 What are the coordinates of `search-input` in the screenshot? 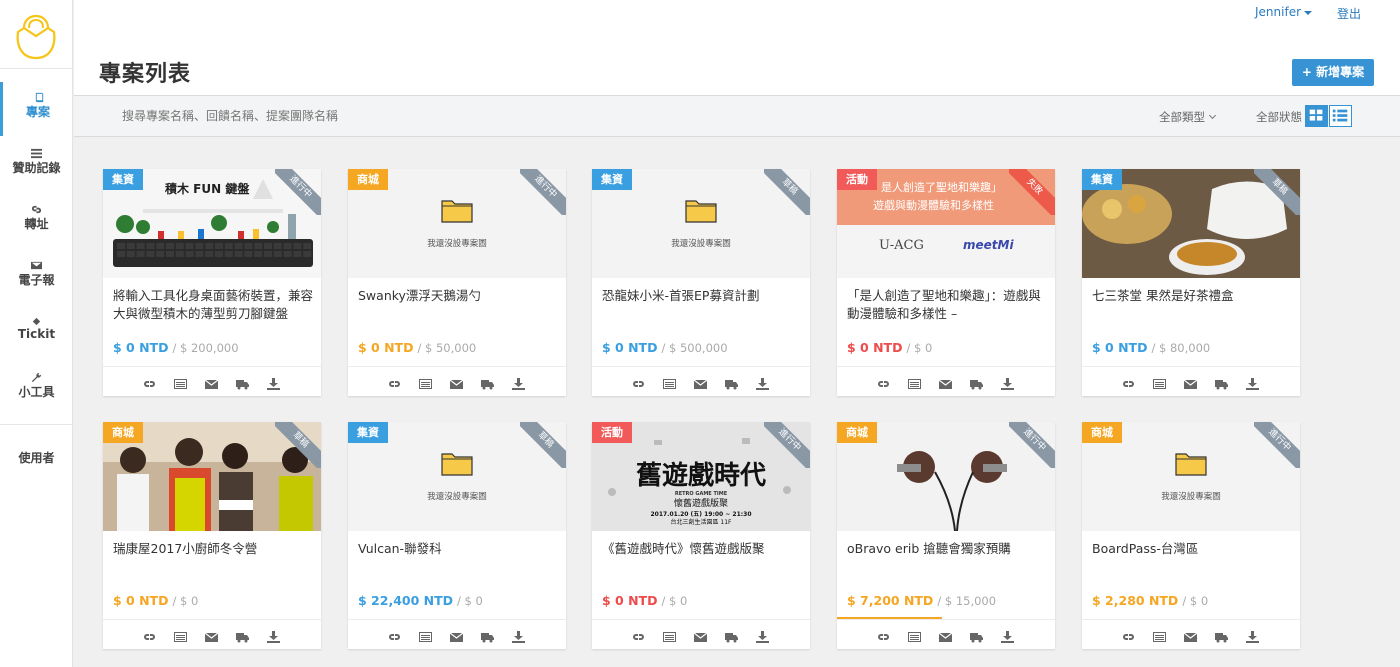 It's located at (322, 116).